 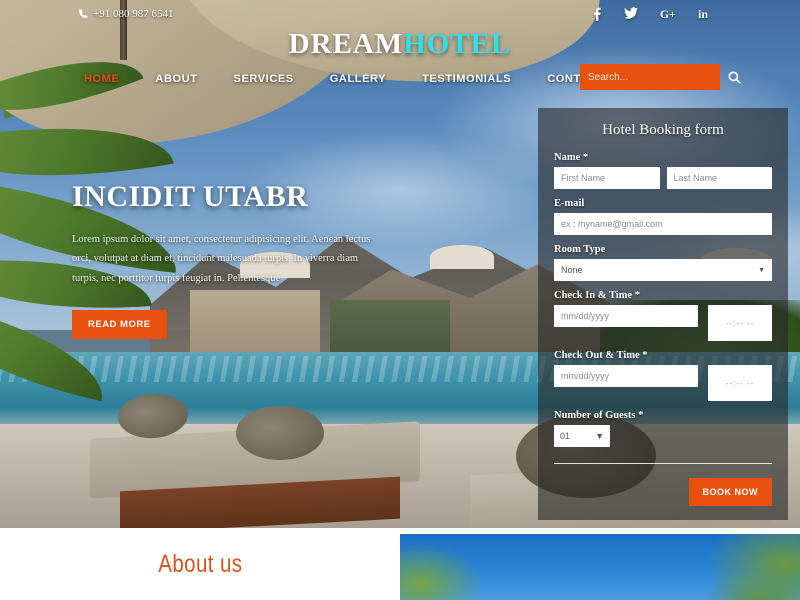 What do you see at coordinates (663, 178) in the screenshot?
I see `name-inputs-row` at bounding box center [663, 178].